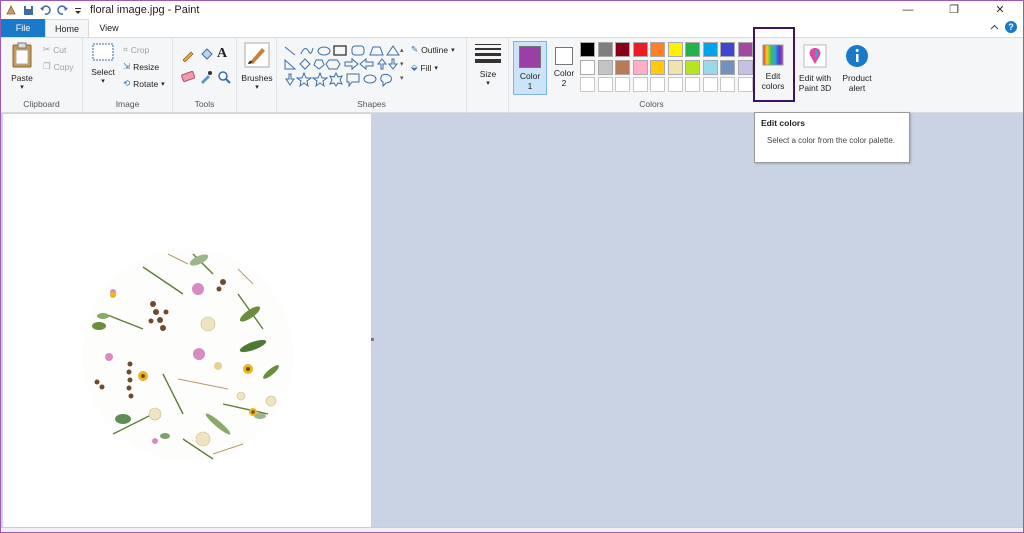 The image size is (1024, 533). Describe the element at coordinates (206, 77) in the screenshot. I see `color-picker-icon` at that location.